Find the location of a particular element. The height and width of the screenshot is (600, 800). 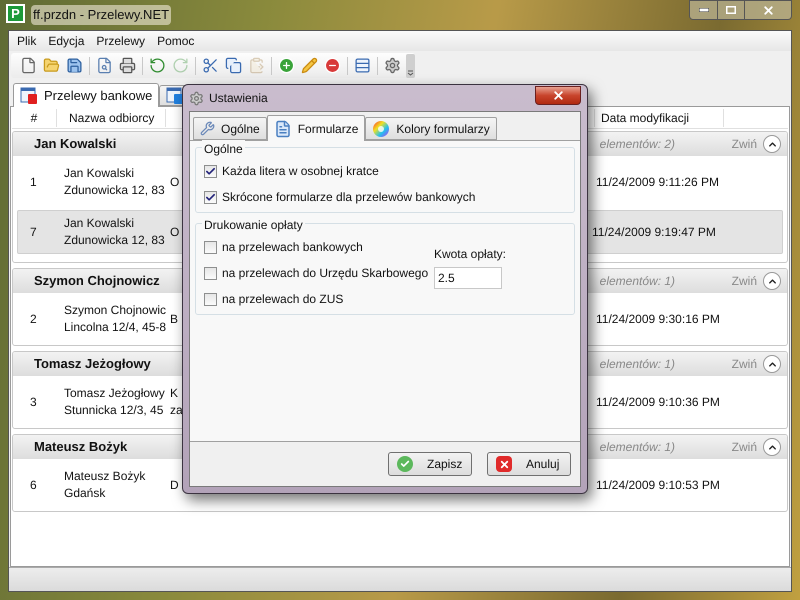

group-box-title: Ogólne is located at coordinates (223, 149).